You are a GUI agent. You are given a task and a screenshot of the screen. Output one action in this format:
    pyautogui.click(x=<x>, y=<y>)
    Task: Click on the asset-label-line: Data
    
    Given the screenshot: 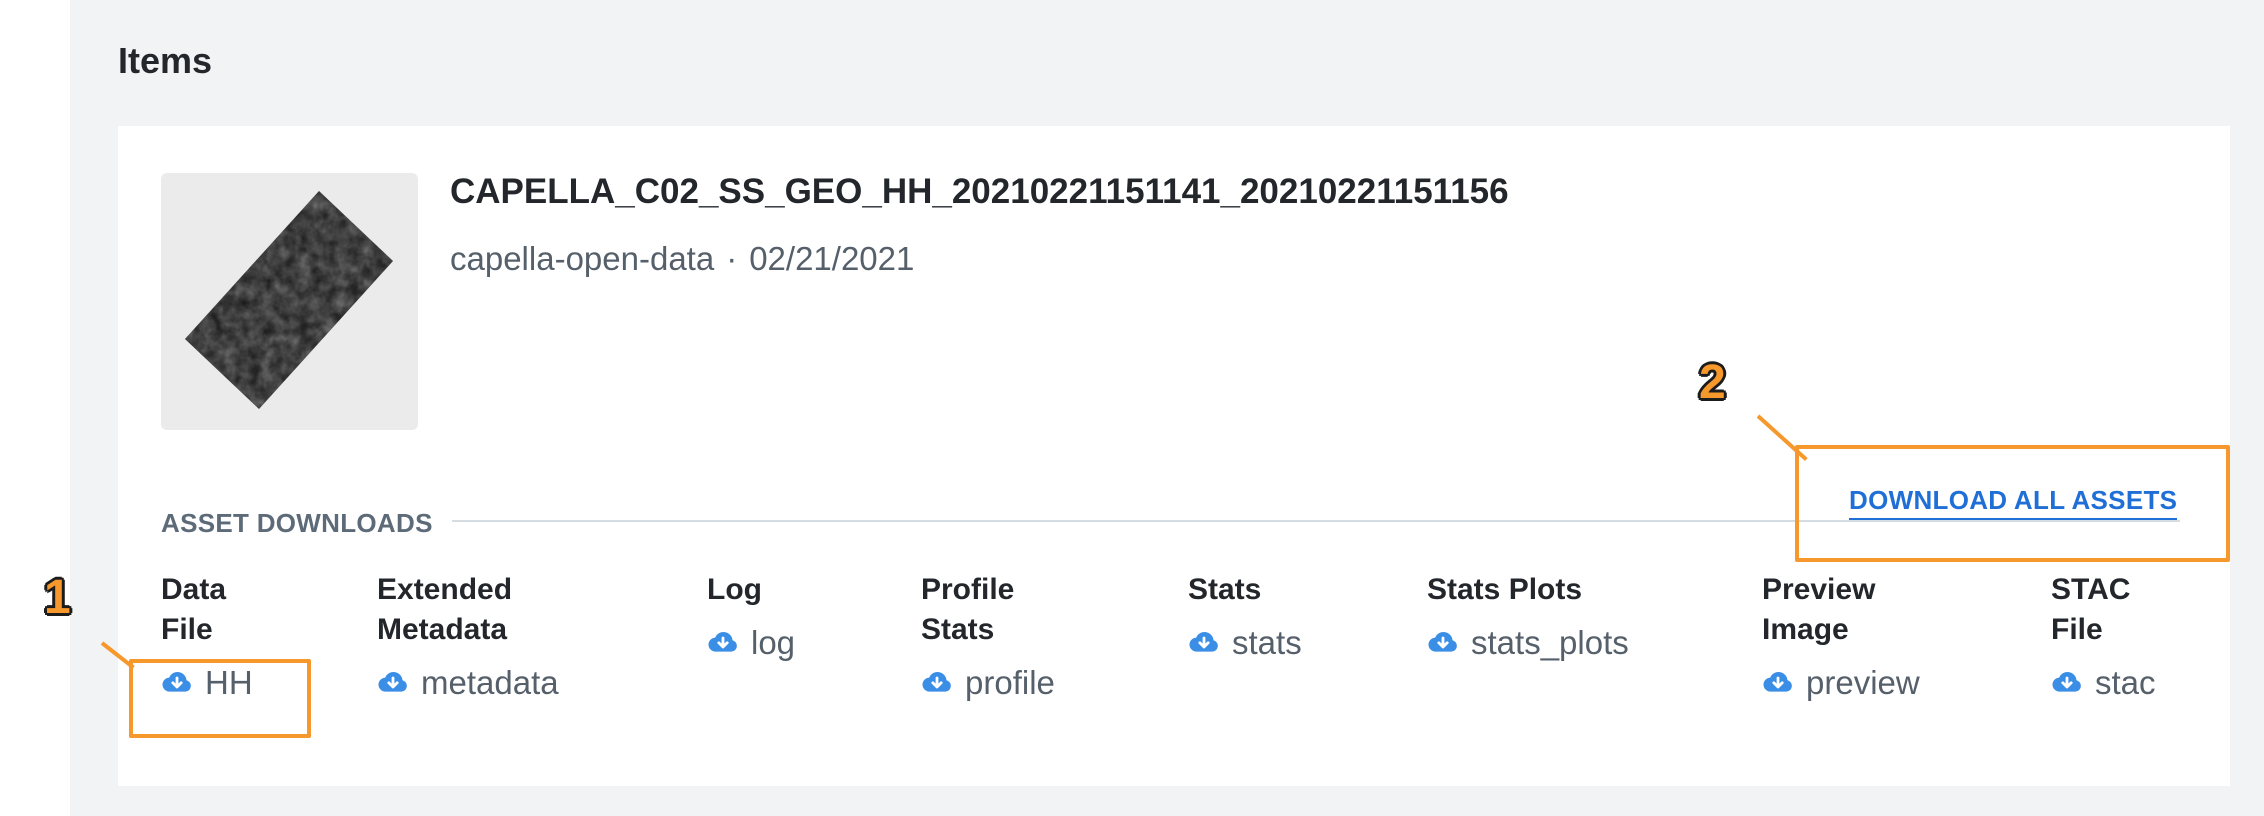 What is the action you would take?
    pyautogui.click(x=194, y=589)
    